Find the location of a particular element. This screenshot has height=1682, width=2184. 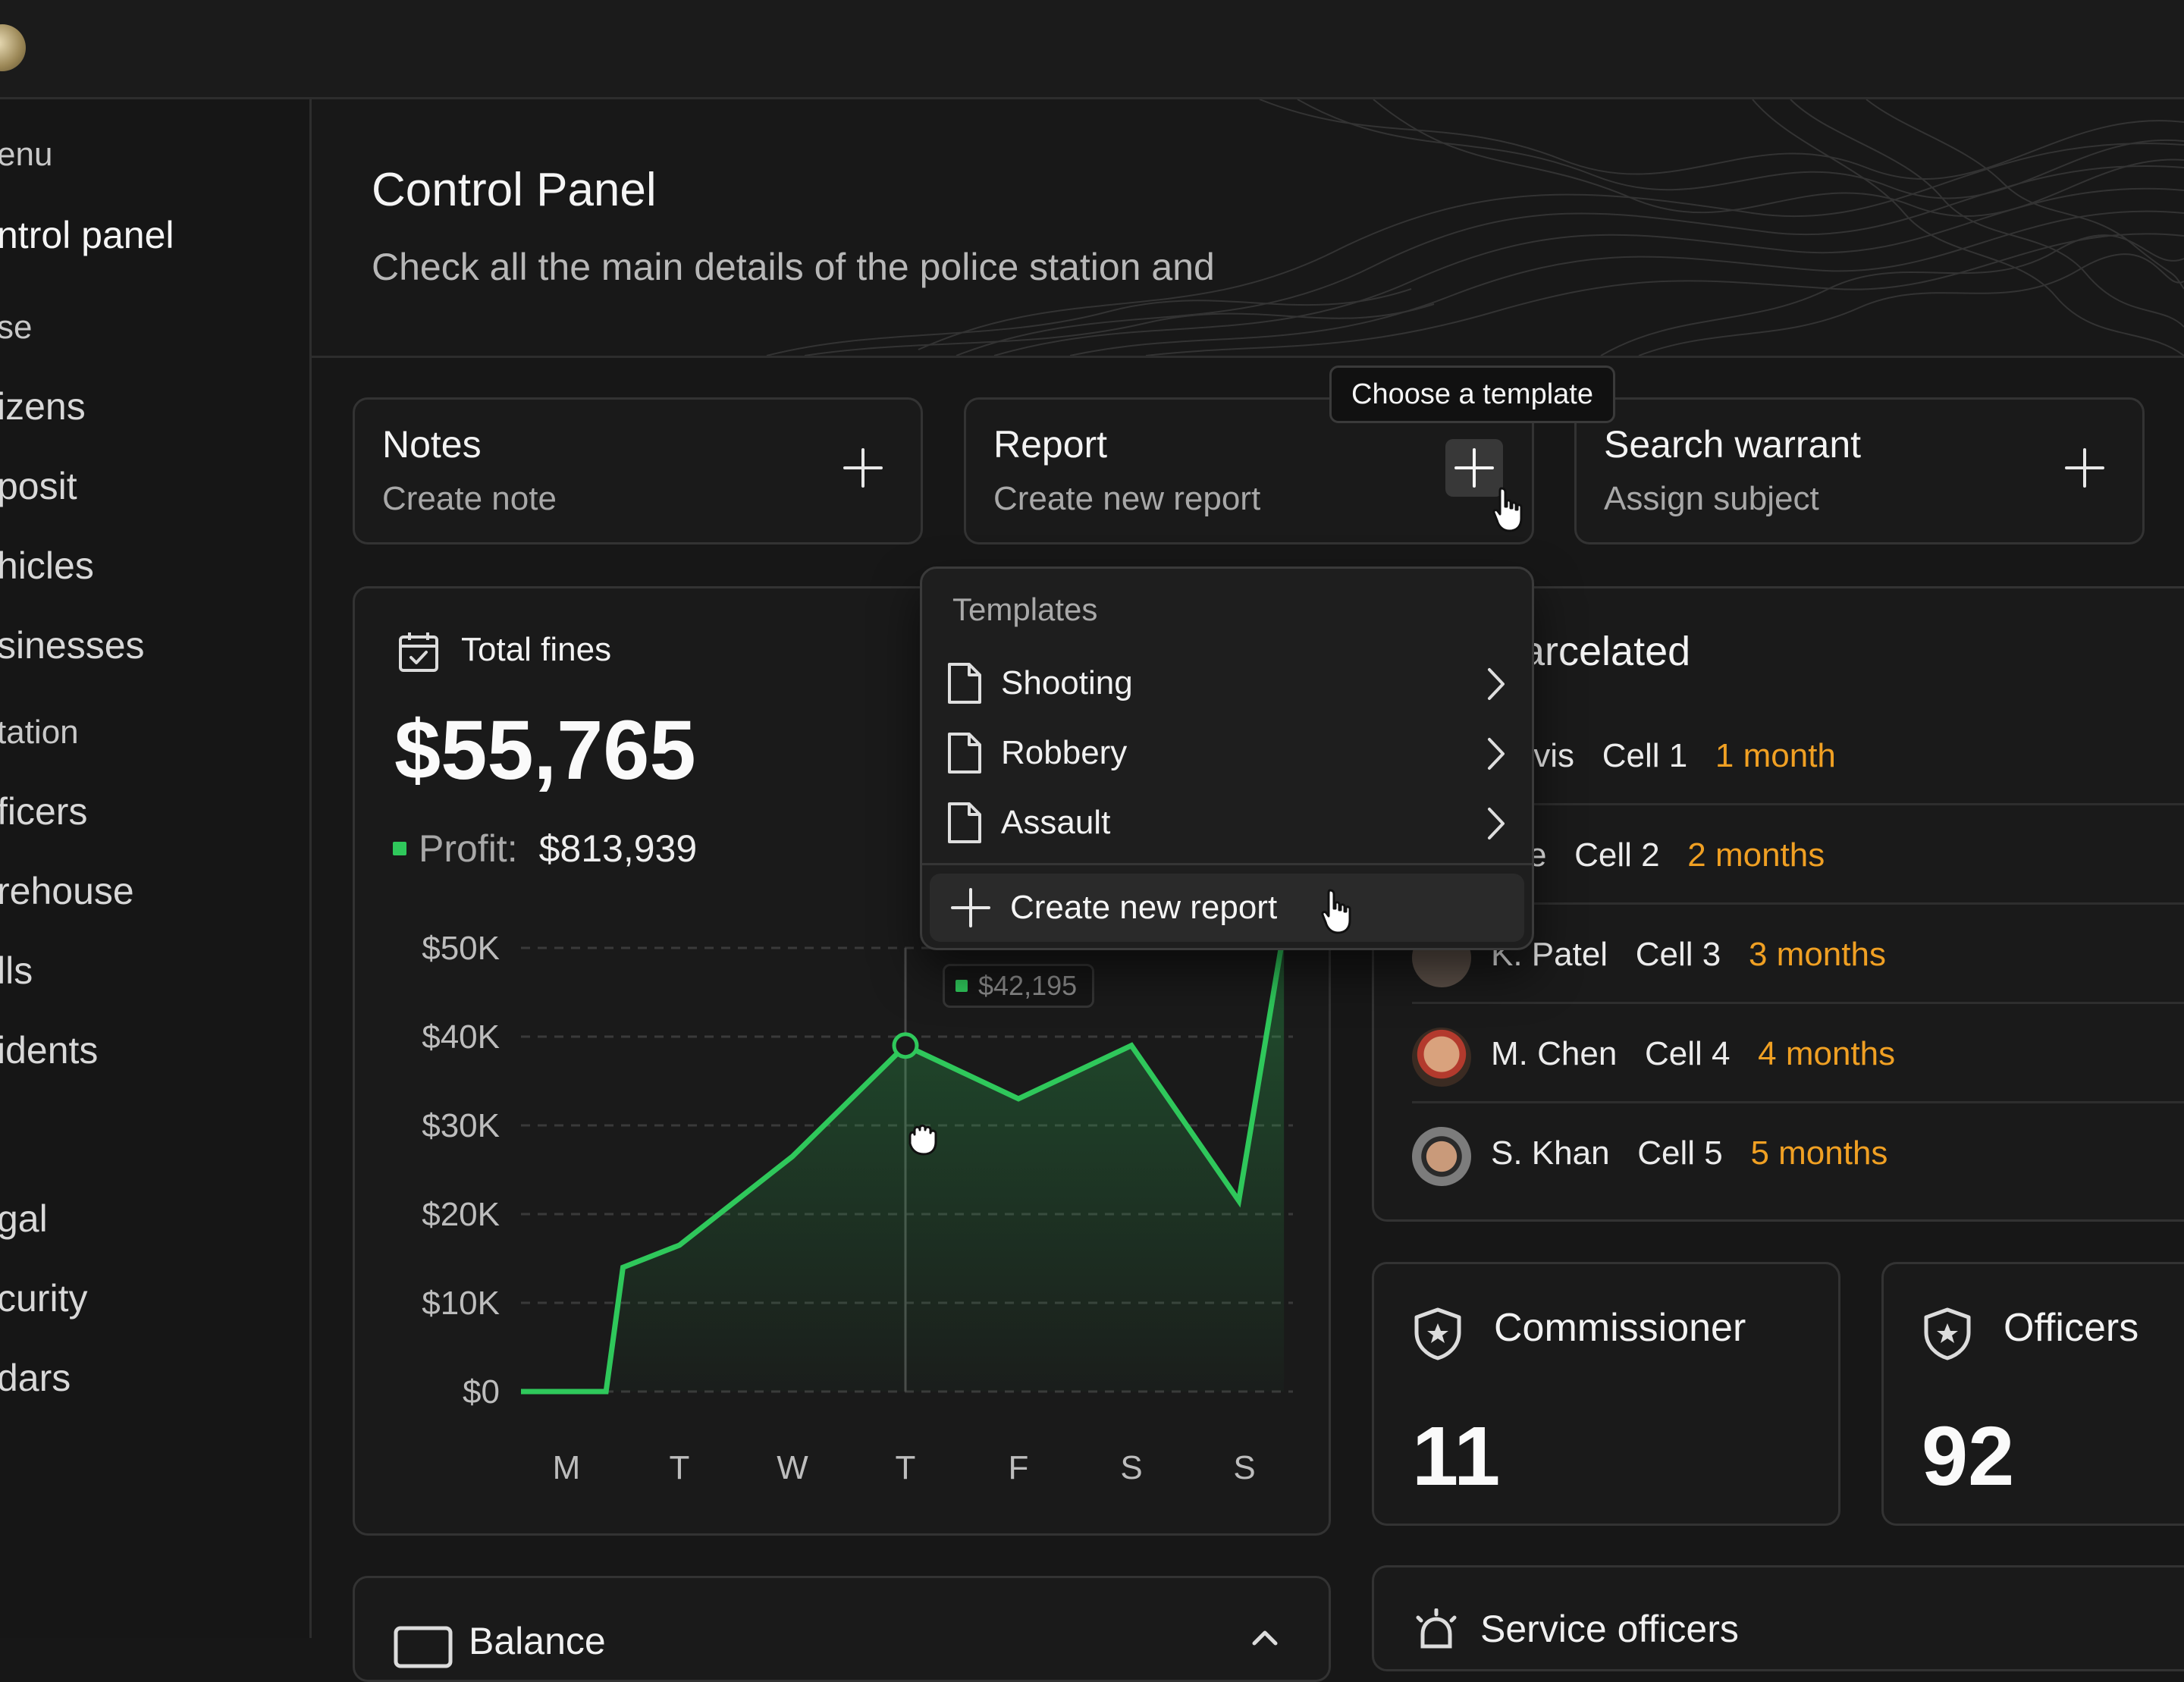

highlight-point is located at coordinates (905, 1045).